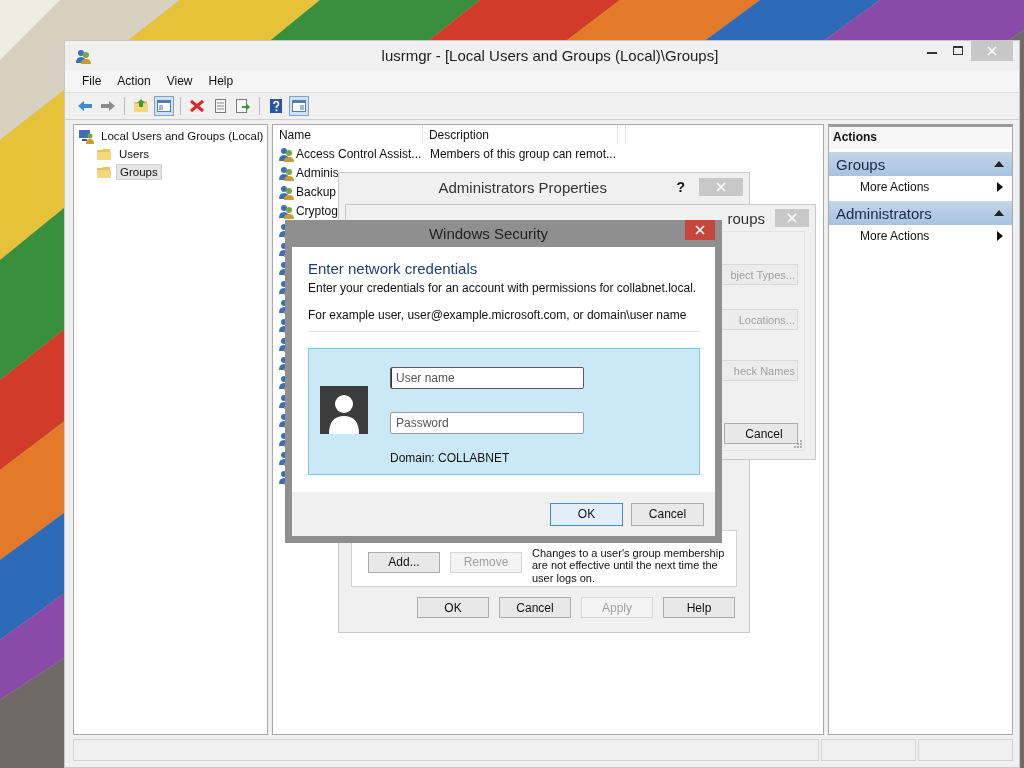  Describe the element at coordinates (179, 81) in the screenshot. I see `menu-item: View` at that location.